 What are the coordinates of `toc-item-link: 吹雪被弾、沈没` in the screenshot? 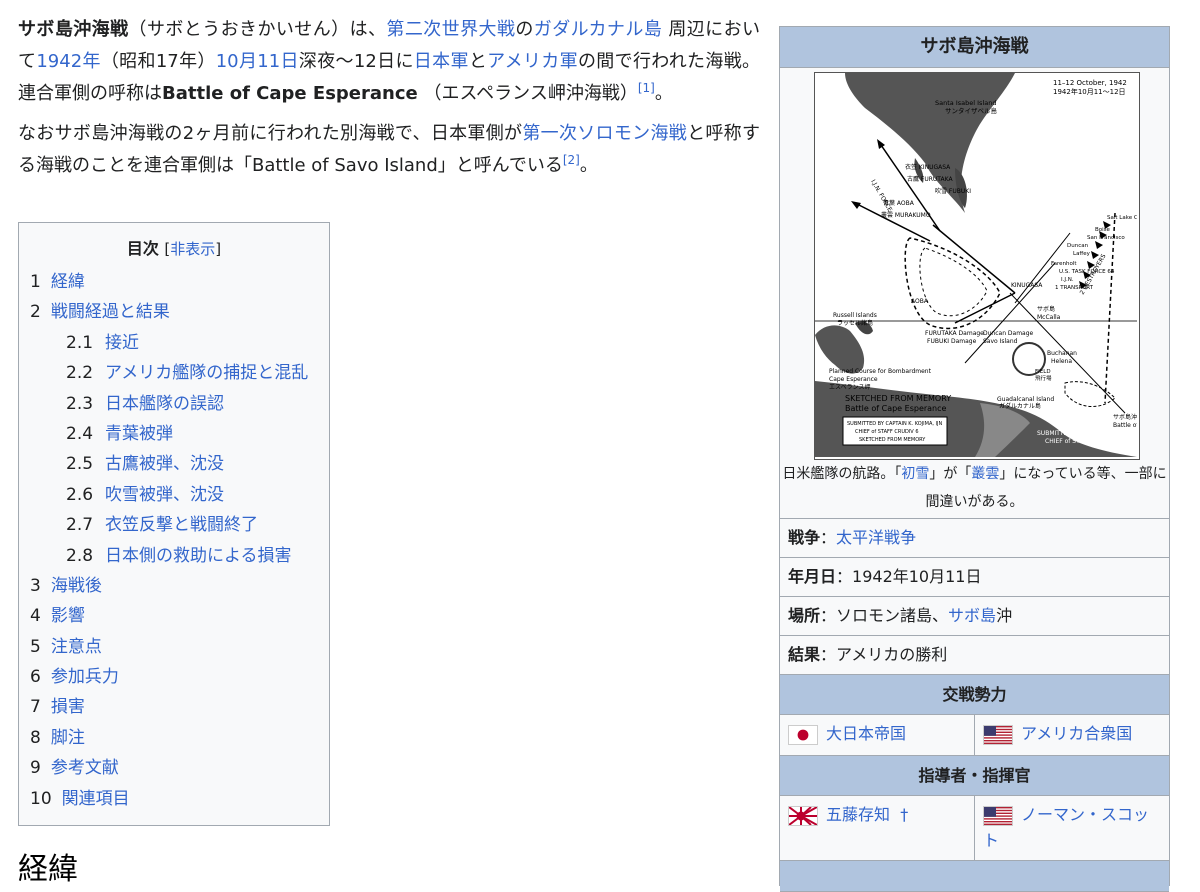 It's located at (164, 495).